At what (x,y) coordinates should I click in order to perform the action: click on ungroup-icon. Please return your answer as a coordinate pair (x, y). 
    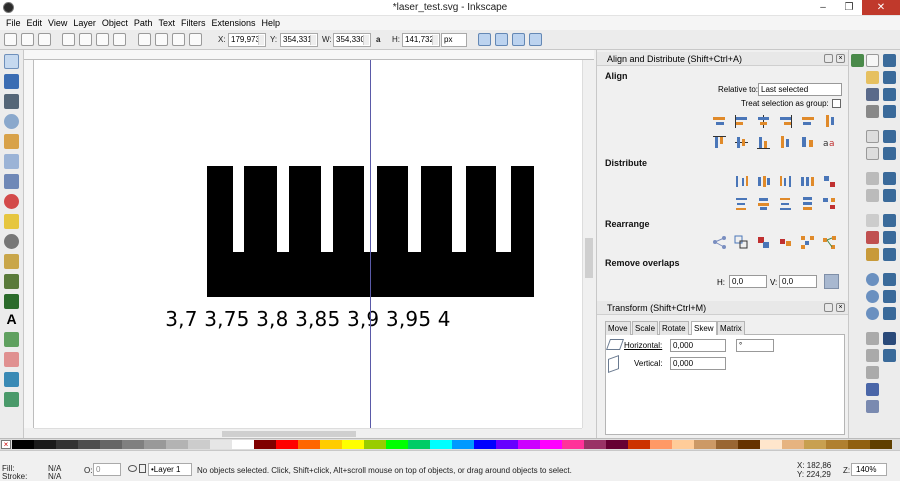
    Looking at the image, I should click on (872, 406).